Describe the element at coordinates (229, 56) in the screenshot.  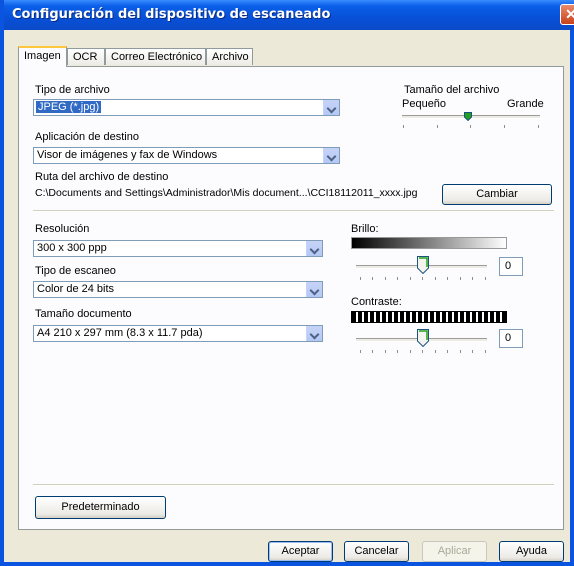
I see `tab-archivo: Archivo` at that location.